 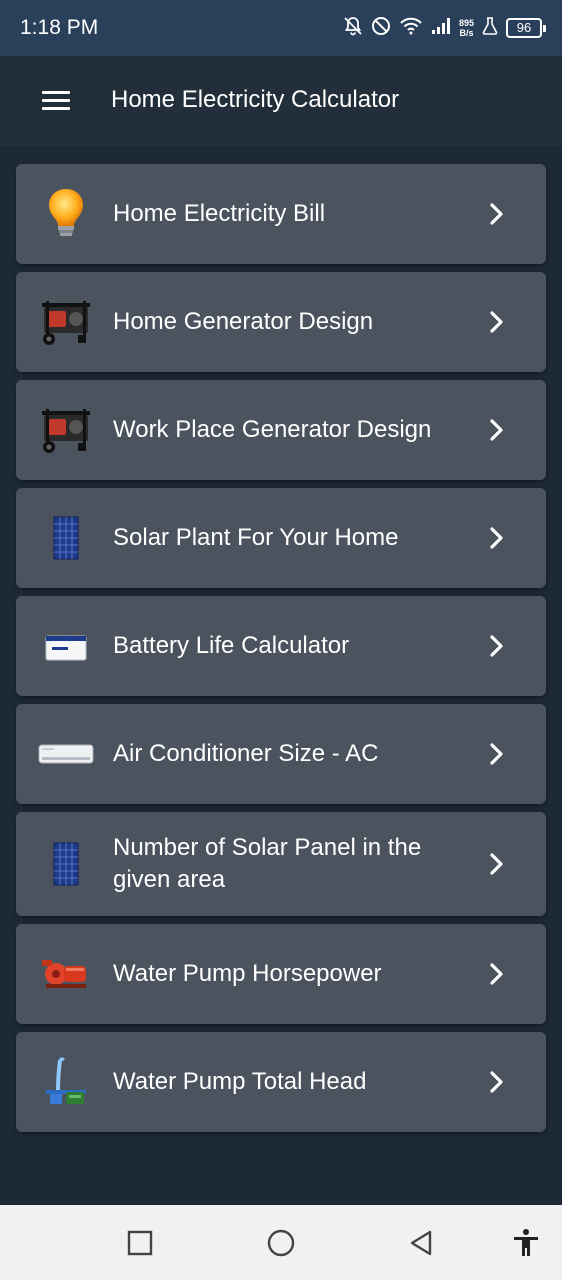 What do you see at coordinates (490, 28) in the screenshot?
I see `lab-icon` at bounding box center [490, 28].